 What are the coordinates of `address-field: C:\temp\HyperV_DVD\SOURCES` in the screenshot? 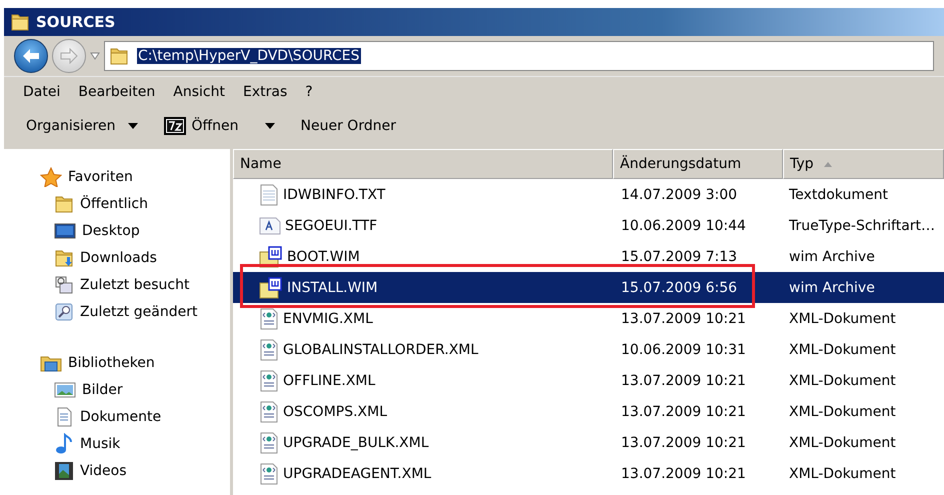 It's located at (519, 56).